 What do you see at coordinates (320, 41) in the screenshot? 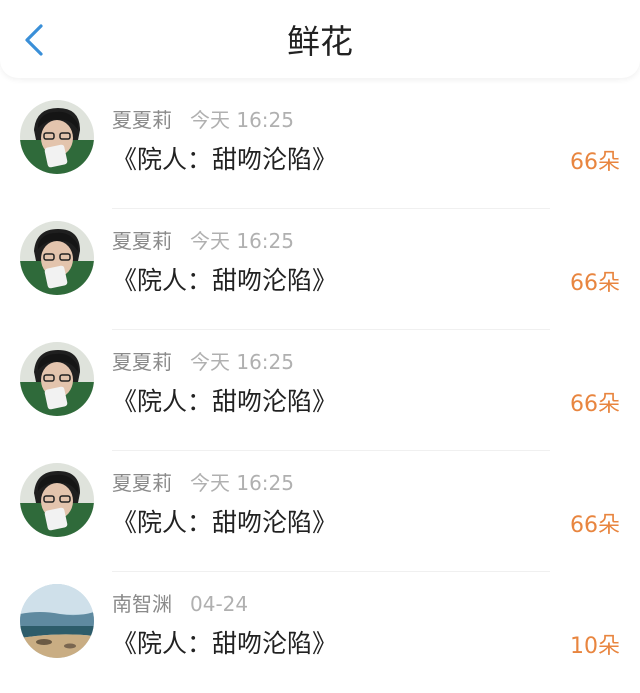
I see `page-title: 鲜花` at bounding box center [320, 41].